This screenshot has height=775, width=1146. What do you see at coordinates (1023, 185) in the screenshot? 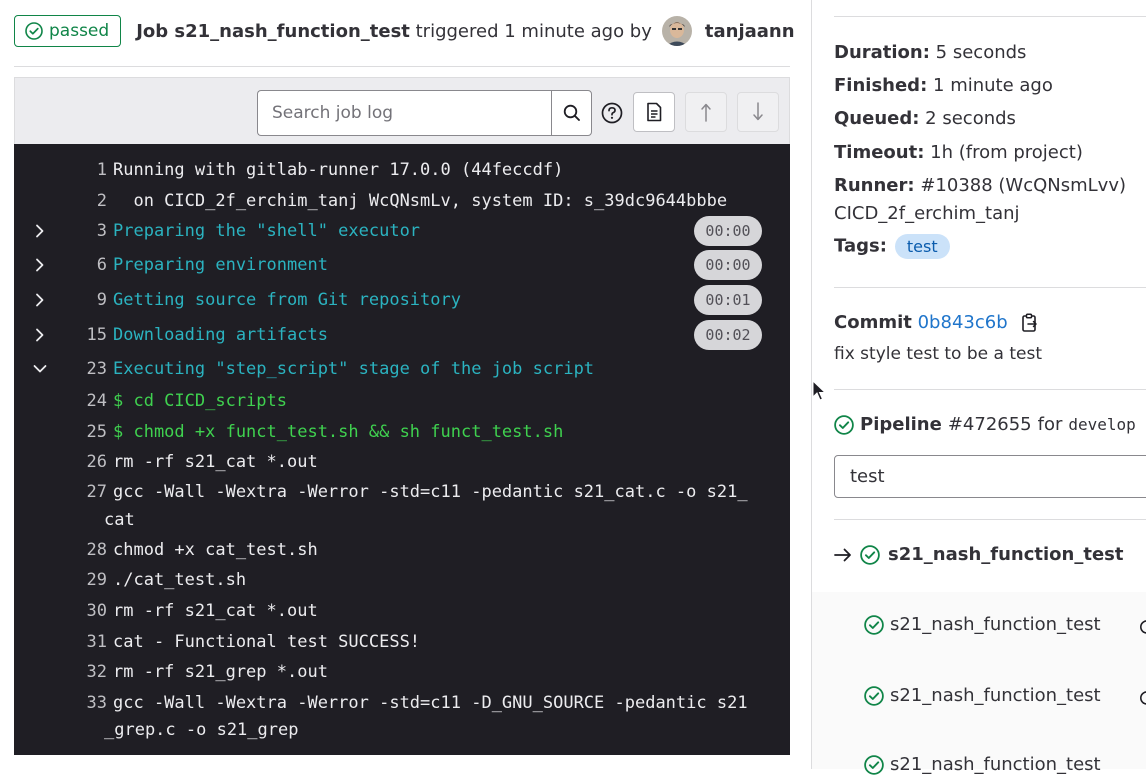
I see `runner-value: #10388 (WcQNsmLvv)` at bounding box center [1023, 185].